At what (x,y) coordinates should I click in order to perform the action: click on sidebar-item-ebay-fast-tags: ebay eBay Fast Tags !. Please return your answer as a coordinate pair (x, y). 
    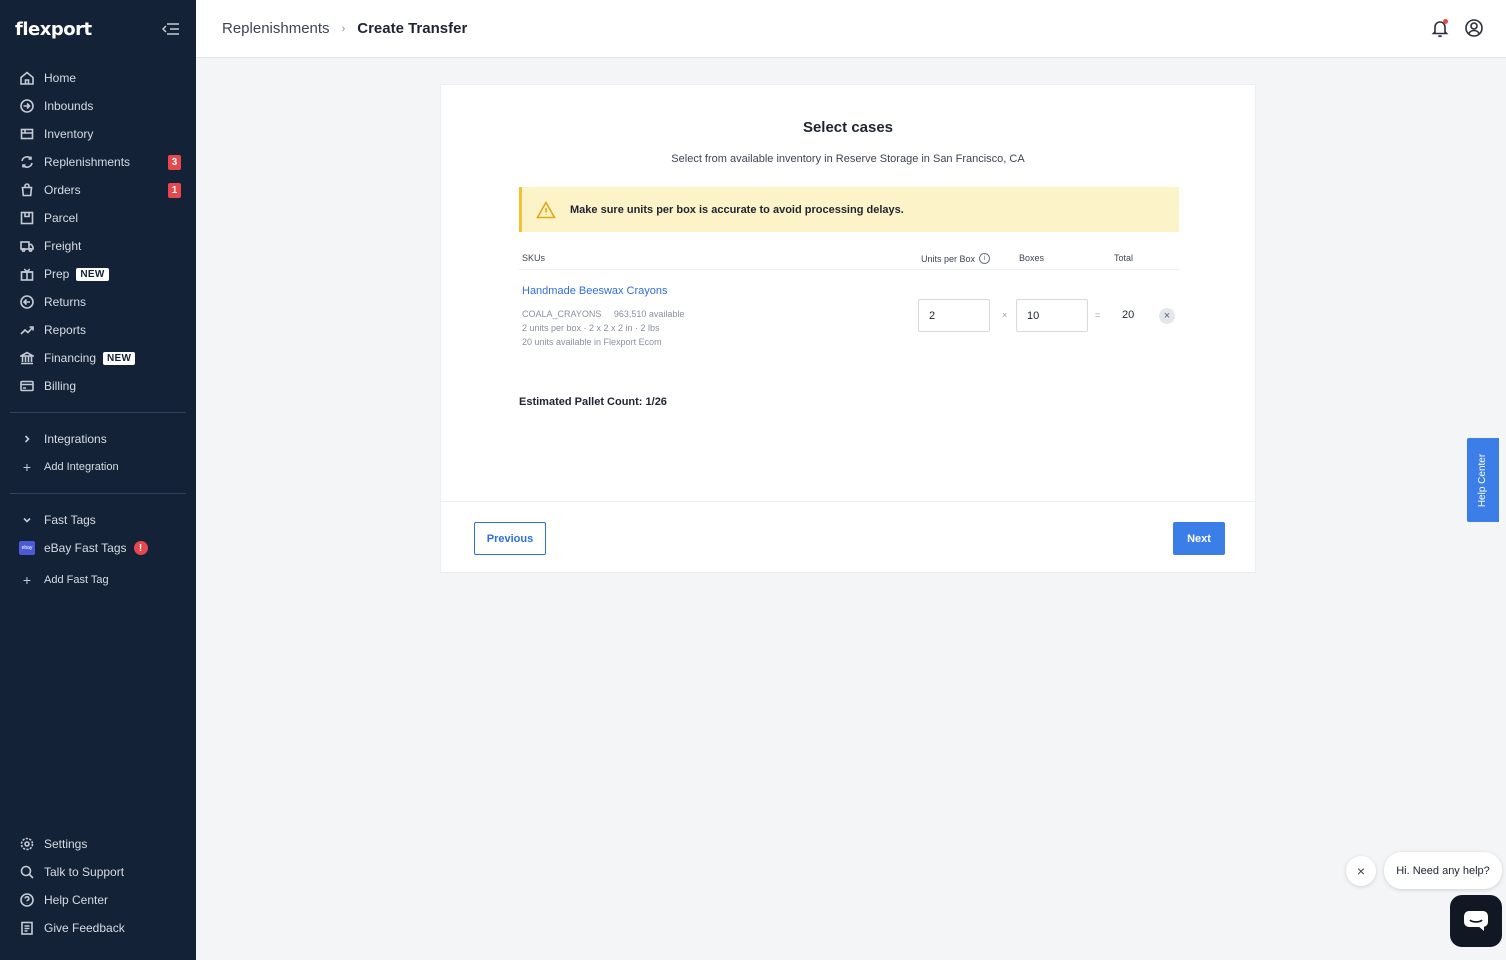
    Looking at the image, I should click on (98, 548).